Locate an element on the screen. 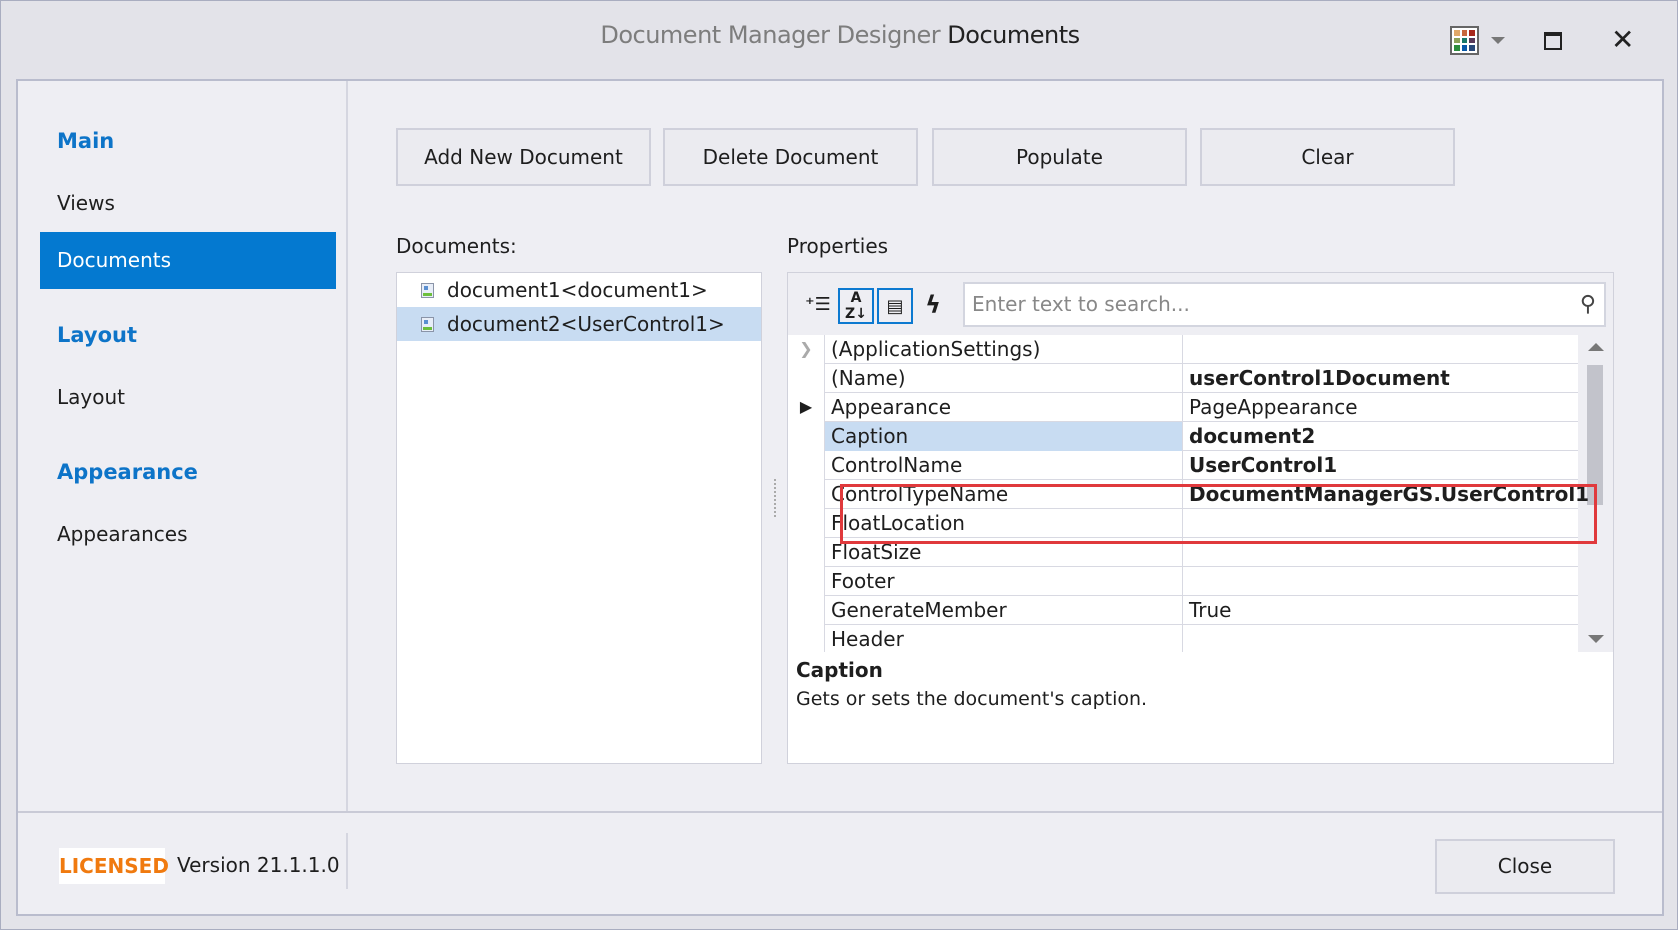  search-icon: ⚲ is located at coordinates (1588, 304).